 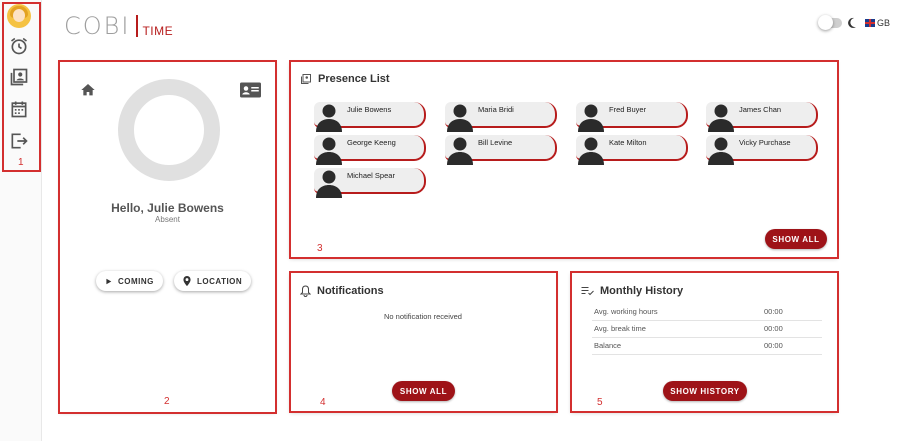 What do you see at coordinates (870, 23) in the screenshot?
I see `uk-flag-icon` at bounding box center [870, 23].